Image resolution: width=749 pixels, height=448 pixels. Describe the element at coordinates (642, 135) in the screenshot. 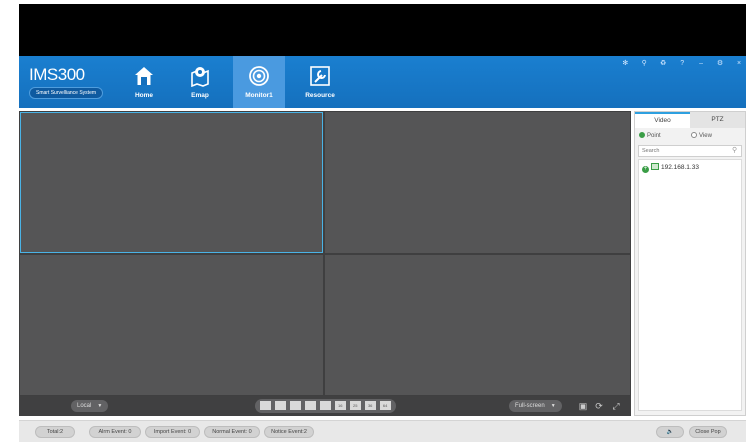

I see `radio-dot-selected` at that location.